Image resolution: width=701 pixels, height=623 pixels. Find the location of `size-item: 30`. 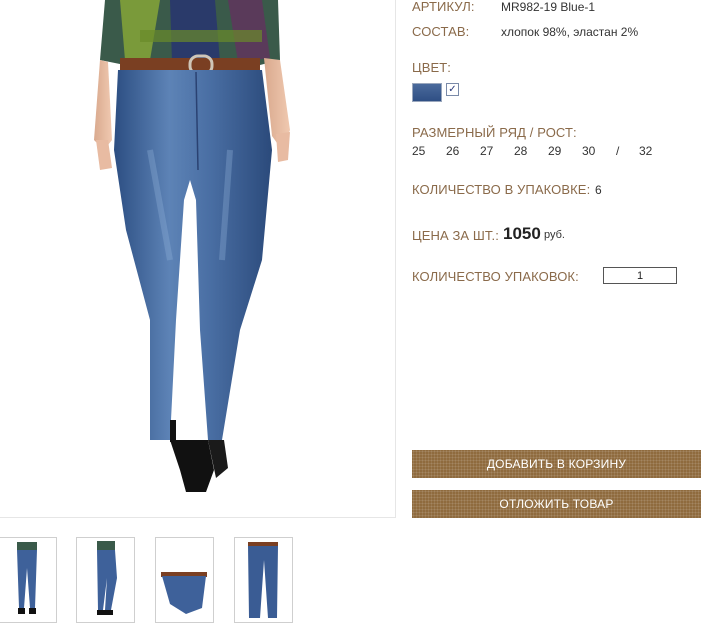

size-item: 30 is located at coordinates (589, 151).